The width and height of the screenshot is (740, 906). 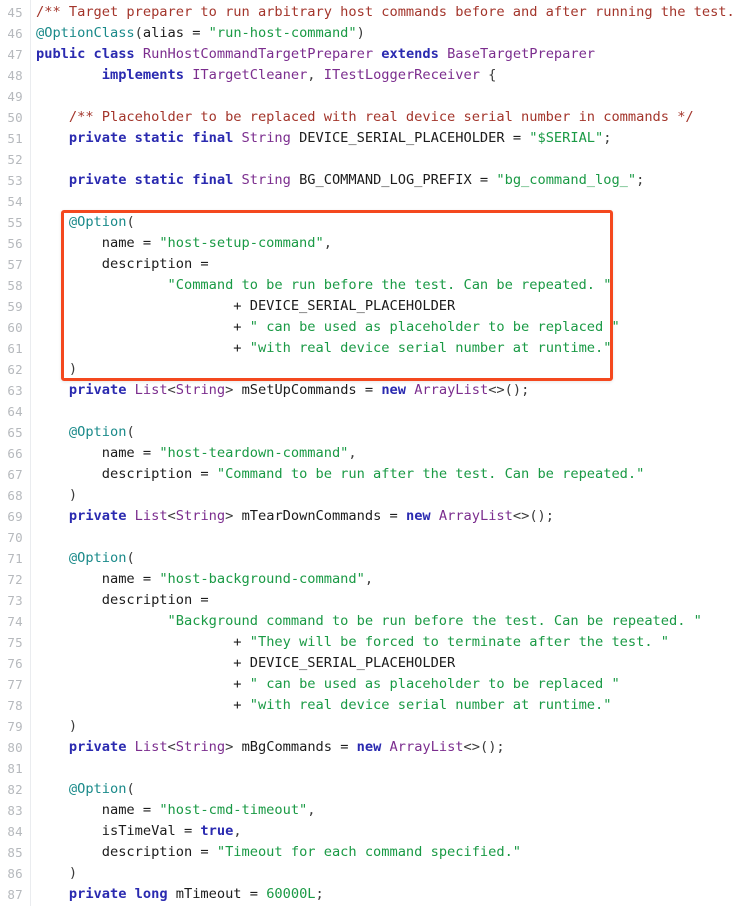 What do you see at coordinates (15, 12) in the screenshot?
I see `line-number: 45` at bounding box center [15, 12].